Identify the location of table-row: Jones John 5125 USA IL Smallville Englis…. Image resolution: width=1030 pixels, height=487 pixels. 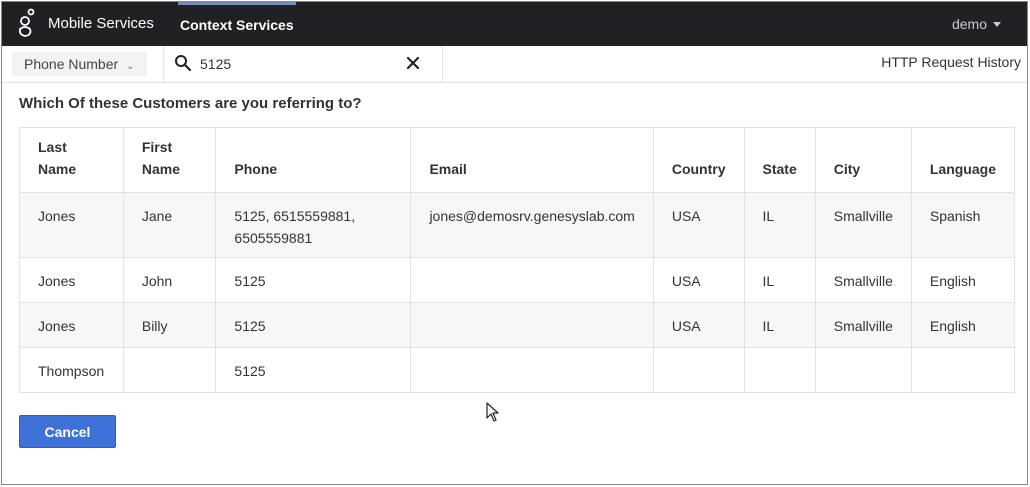
(517, 280).